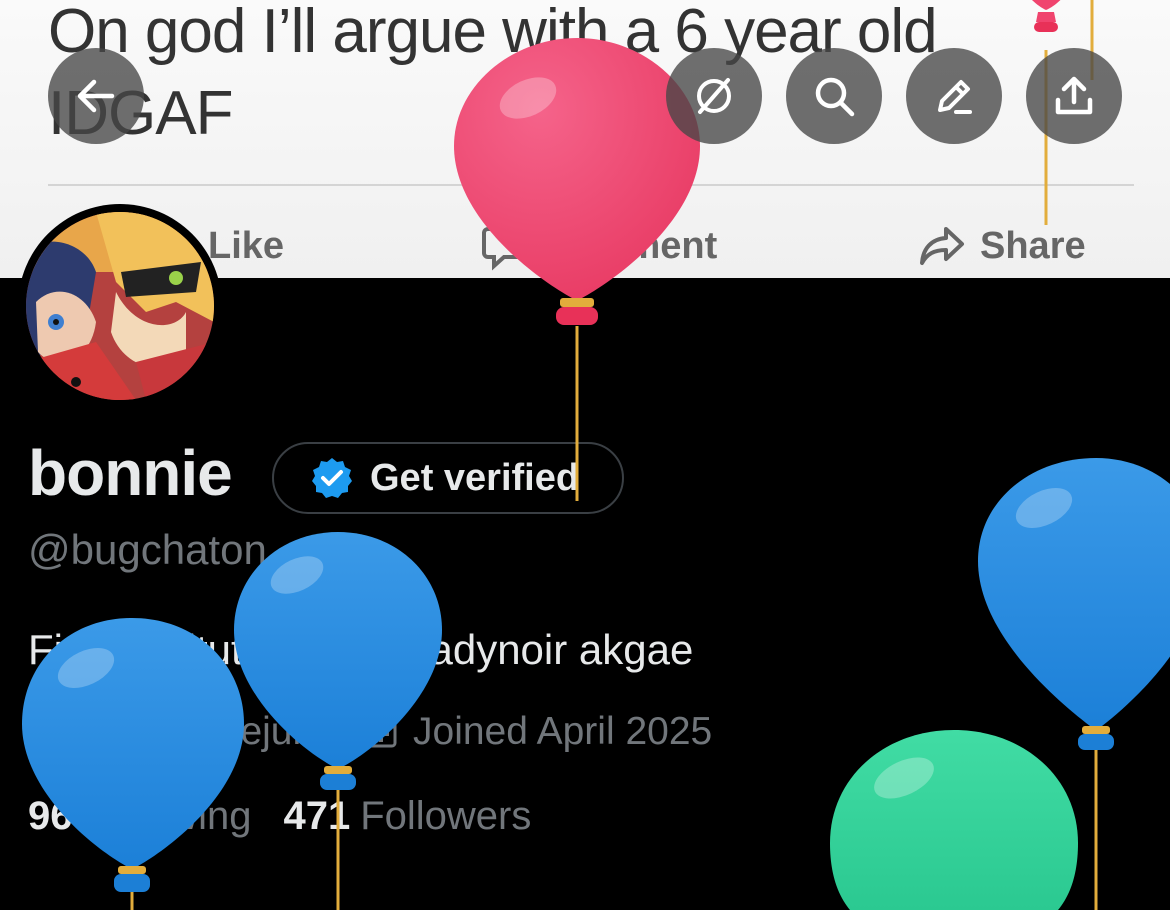 The height and width of the screenshot is (910, 1170). Describe the element at coordinates (48, 731) in the screenshot. I see `location-pin-icon` at that location.